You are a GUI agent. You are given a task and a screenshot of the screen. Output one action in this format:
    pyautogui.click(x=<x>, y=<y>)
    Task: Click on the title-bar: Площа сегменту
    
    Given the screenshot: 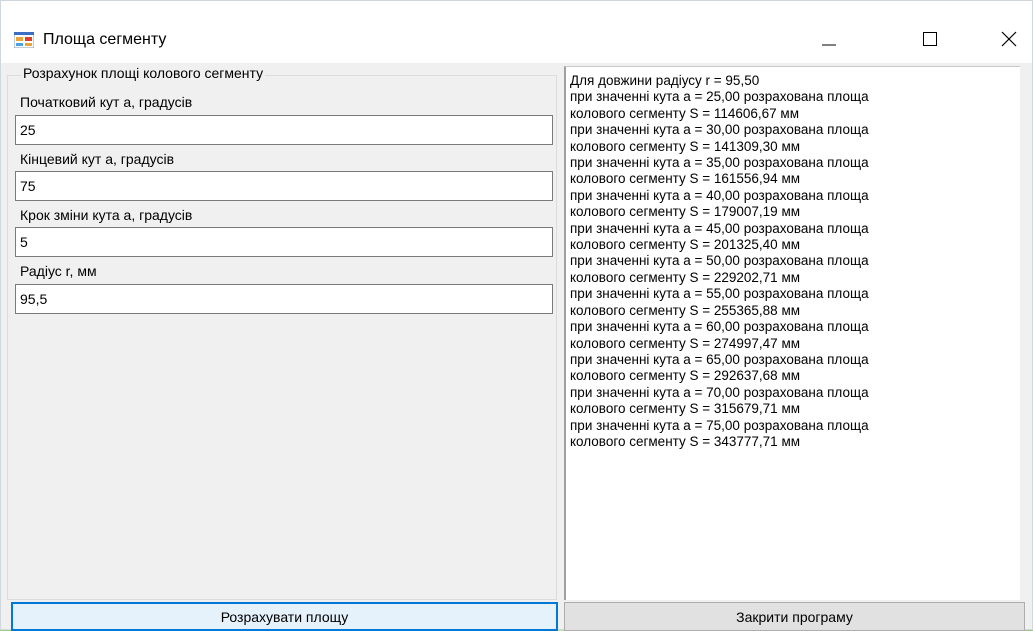 What is the action you would take?
    pyautogui.click(x=516, y=32)
    